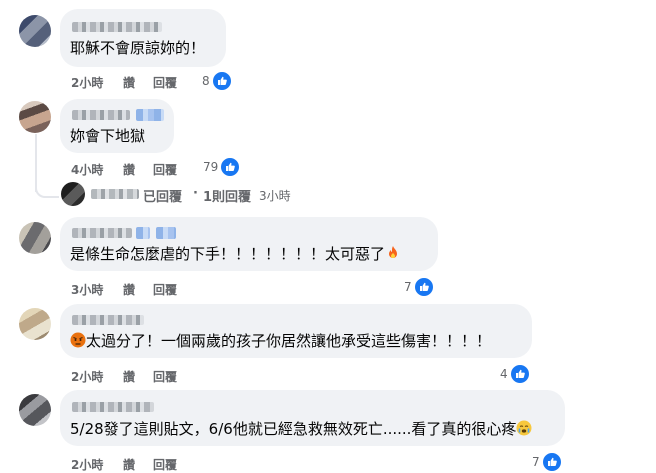 The width and height of the screenshot is (656, 473). What do you see at coordinates (393, 253) in the screenshot?
I see `fire-emoji` at bounding box center [393, 253].